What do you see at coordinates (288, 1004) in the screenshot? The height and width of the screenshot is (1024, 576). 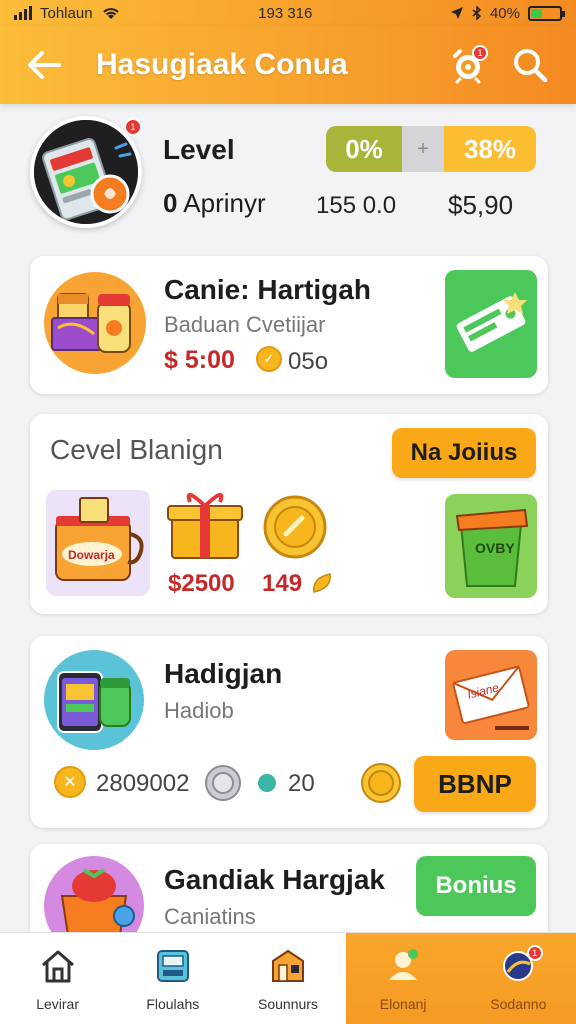 I see `nav-label-store: Sounnurs` at bounding box center [288, 1004].